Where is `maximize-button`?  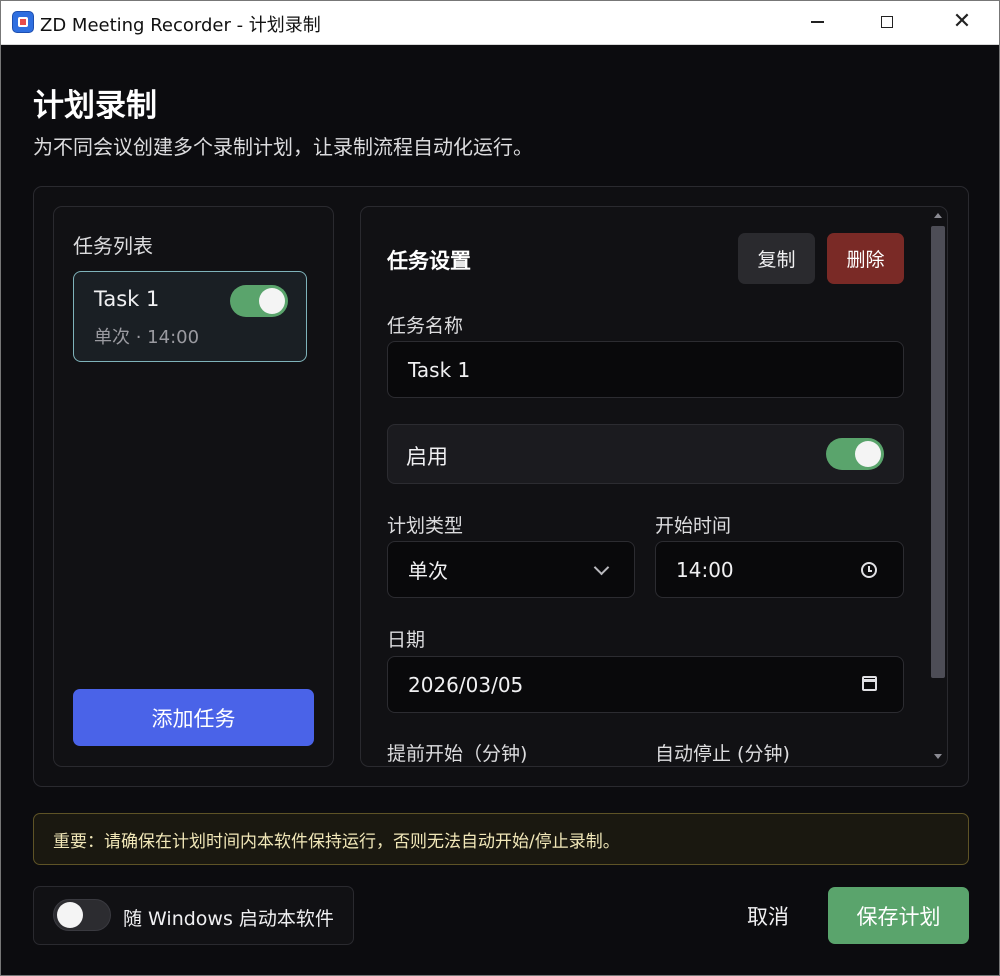
maximize-button is located at coordinates (887, 22).